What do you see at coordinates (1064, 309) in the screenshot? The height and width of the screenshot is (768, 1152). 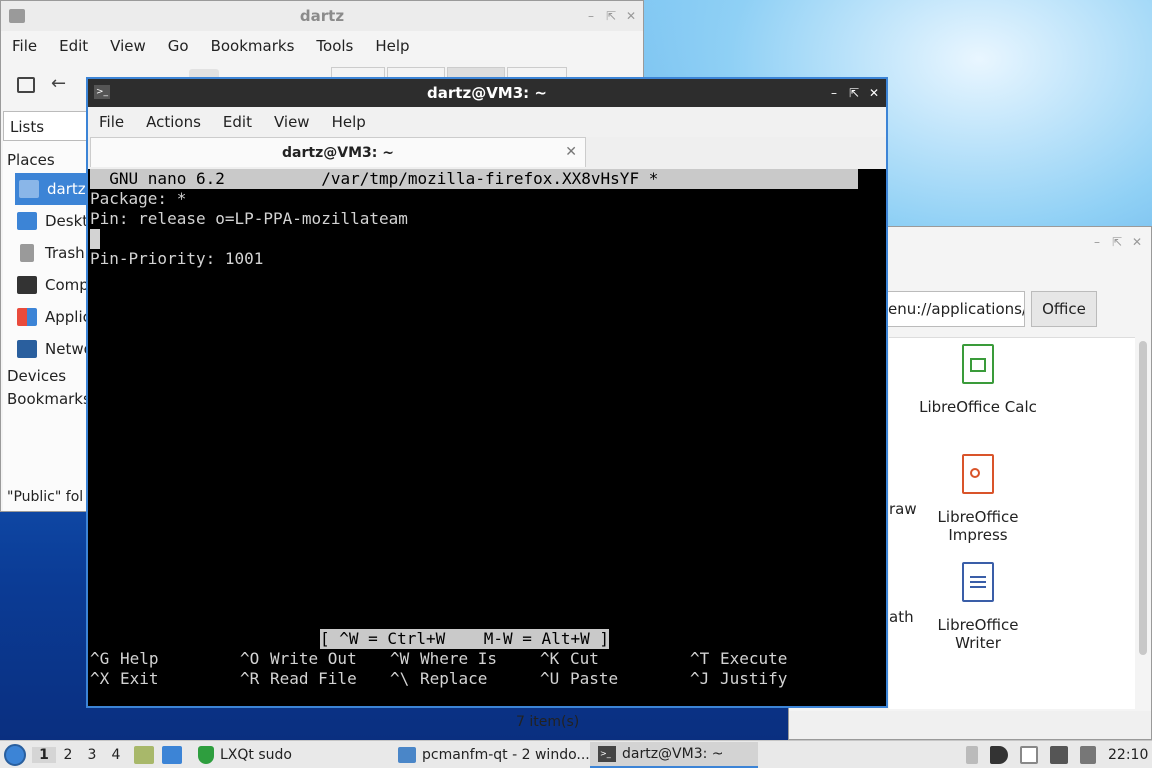 I see `path-button-office: Office` at bounding box center [1064, 309].